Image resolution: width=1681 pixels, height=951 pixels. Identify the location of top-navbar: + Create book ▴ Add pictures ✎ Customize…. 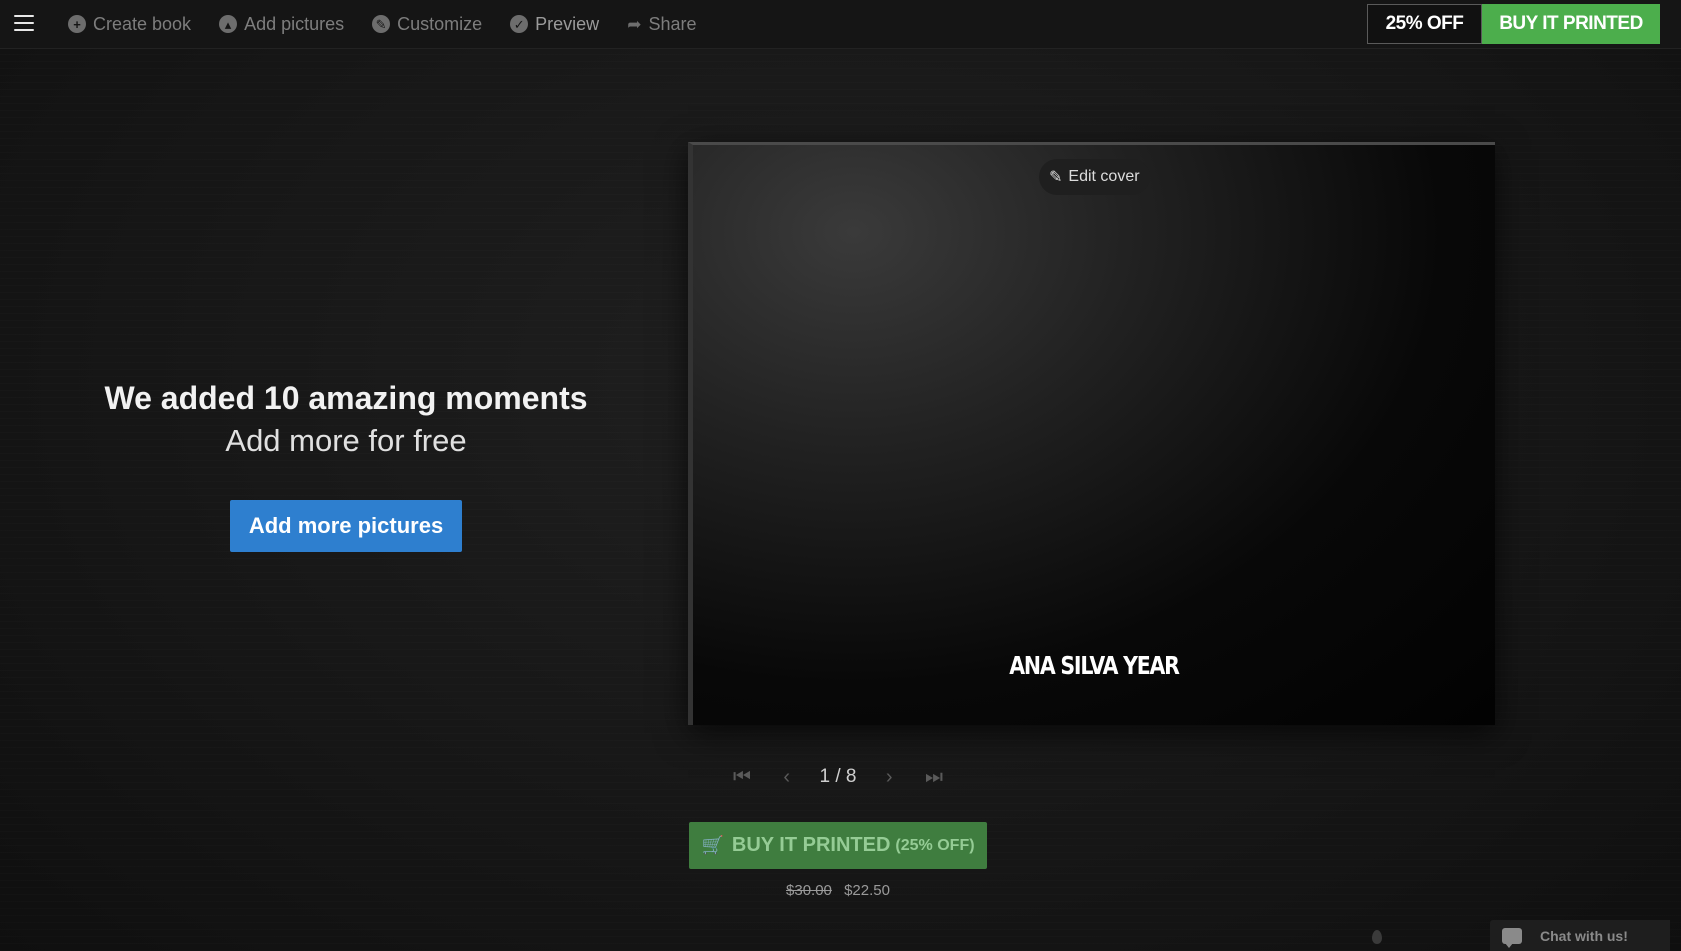
(840, 24).